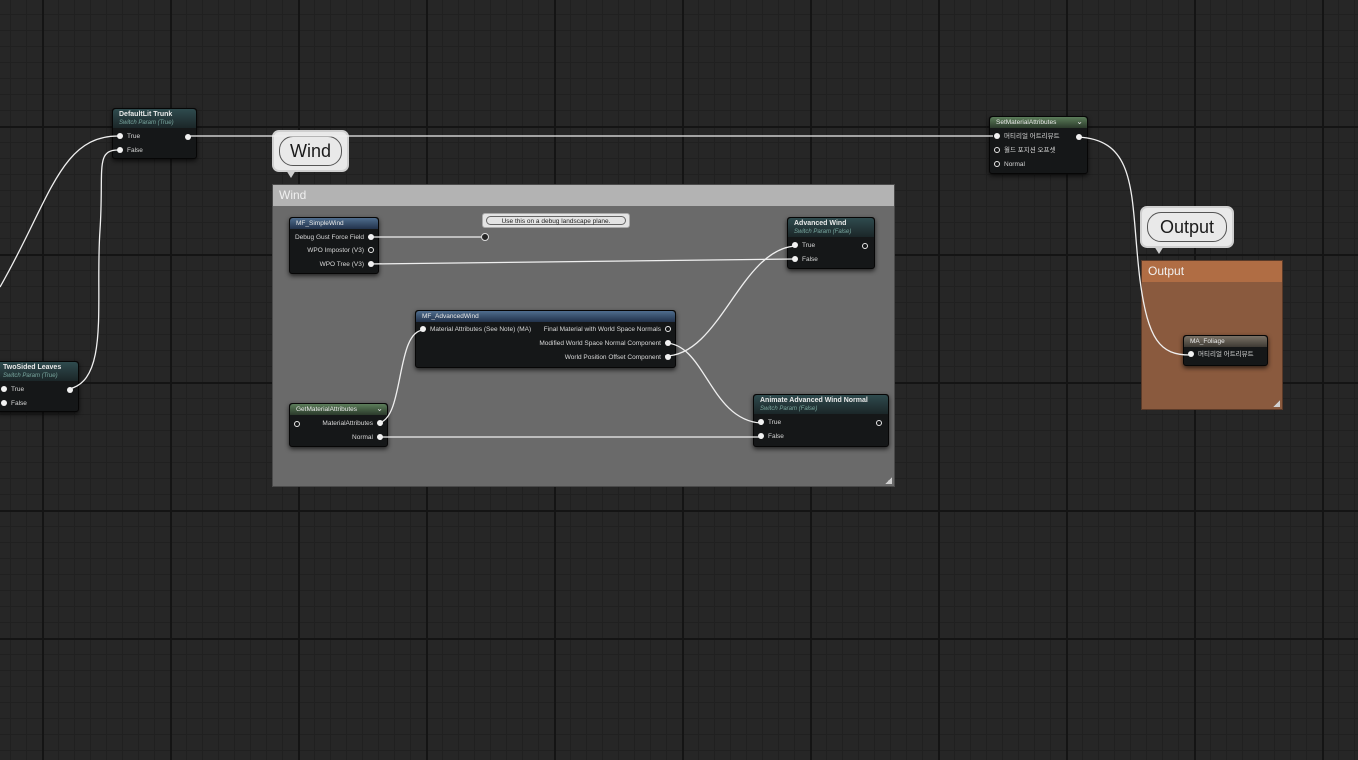 Image resolution: width=1358 pixels, height=760 pixels. What do you see at coordinates (789, 409) in the screenshot?
I see `node-subtitle: Switch Param (False)` at bounding box center [789, 409].